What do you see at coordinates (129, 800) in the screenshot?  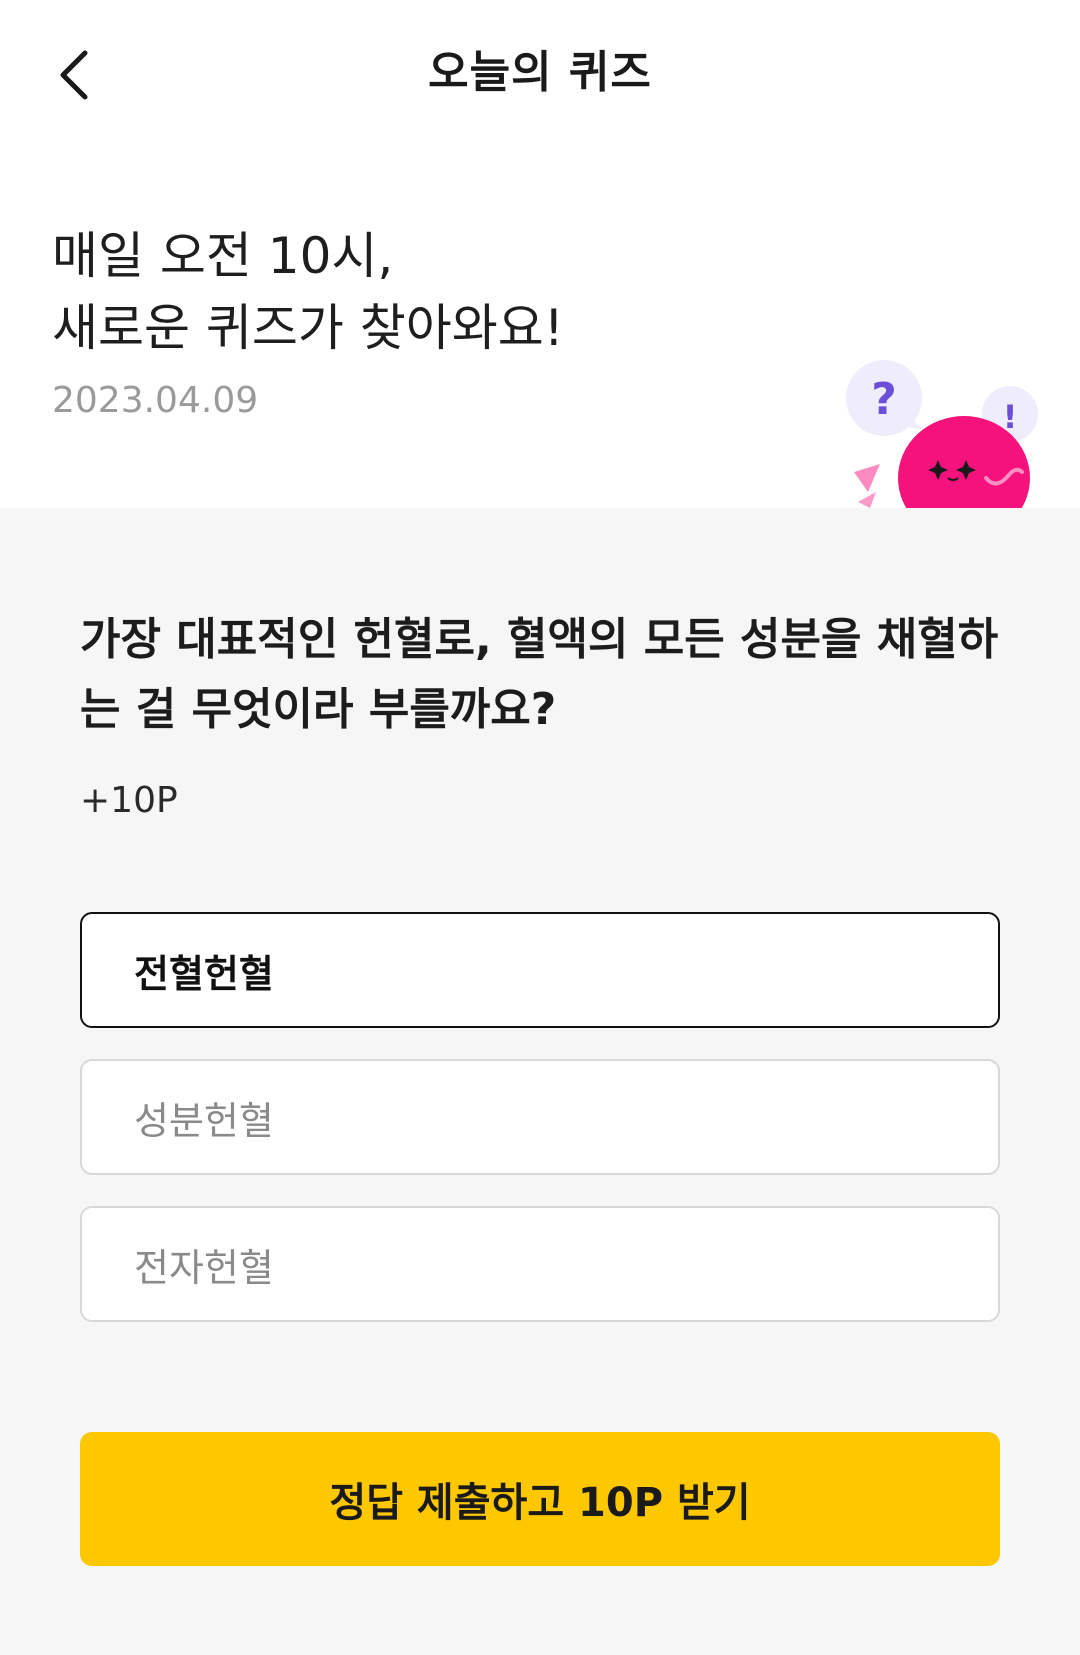 I see `points-reward: +10P` at bounding box center [129, 800].